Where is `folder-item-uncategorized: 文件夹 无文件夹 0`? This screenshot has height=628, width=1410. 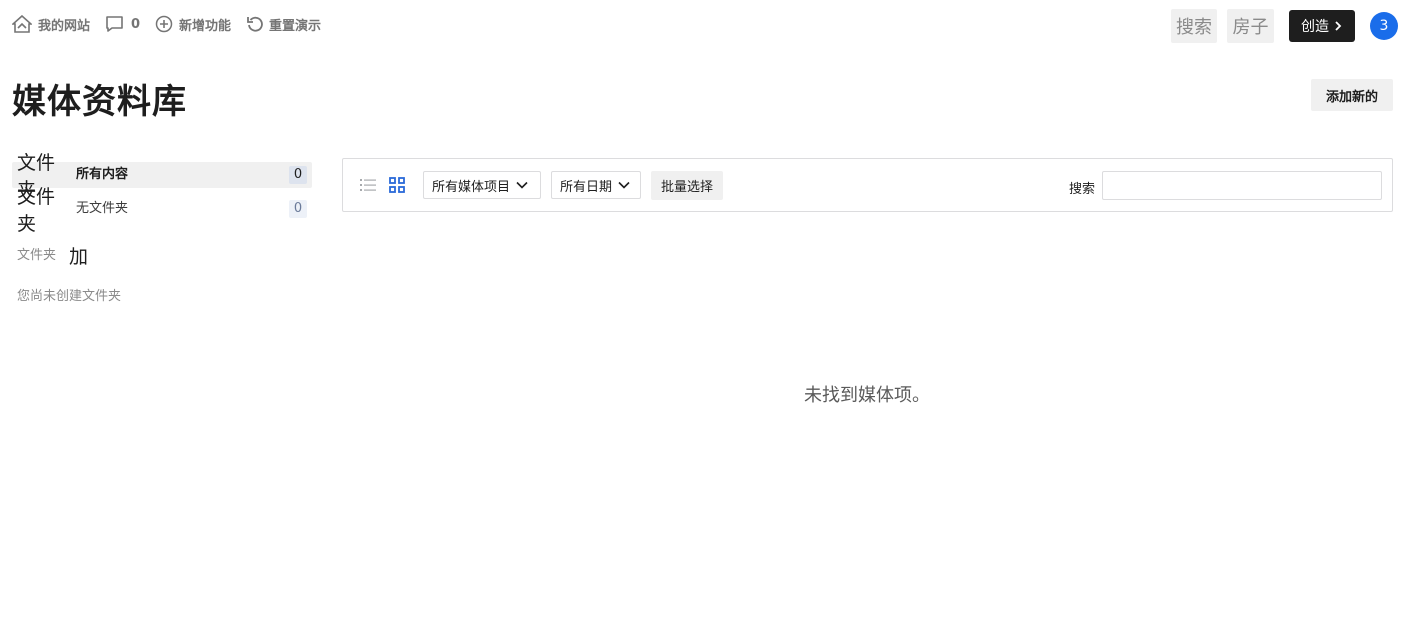 folder-item-uncategorized: 文件夹 无文件夹 0 is located at coordinates (162, 210).